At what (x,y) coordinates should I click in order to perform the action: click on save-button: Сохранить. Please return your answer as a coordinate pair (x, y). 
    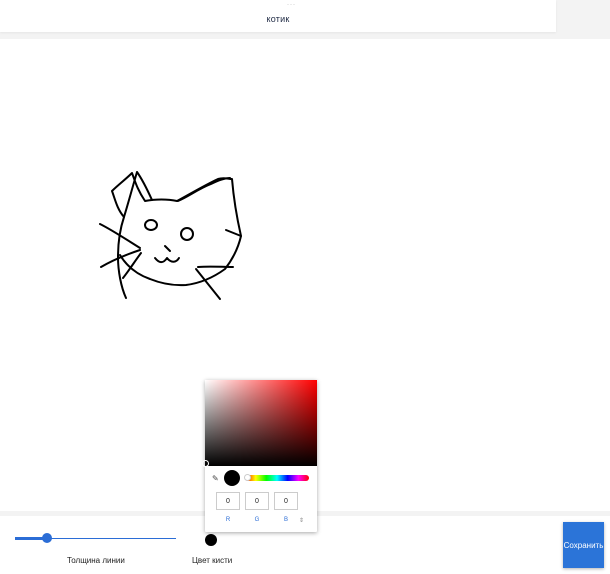
    Looking at the image, I should click on (583, 545).